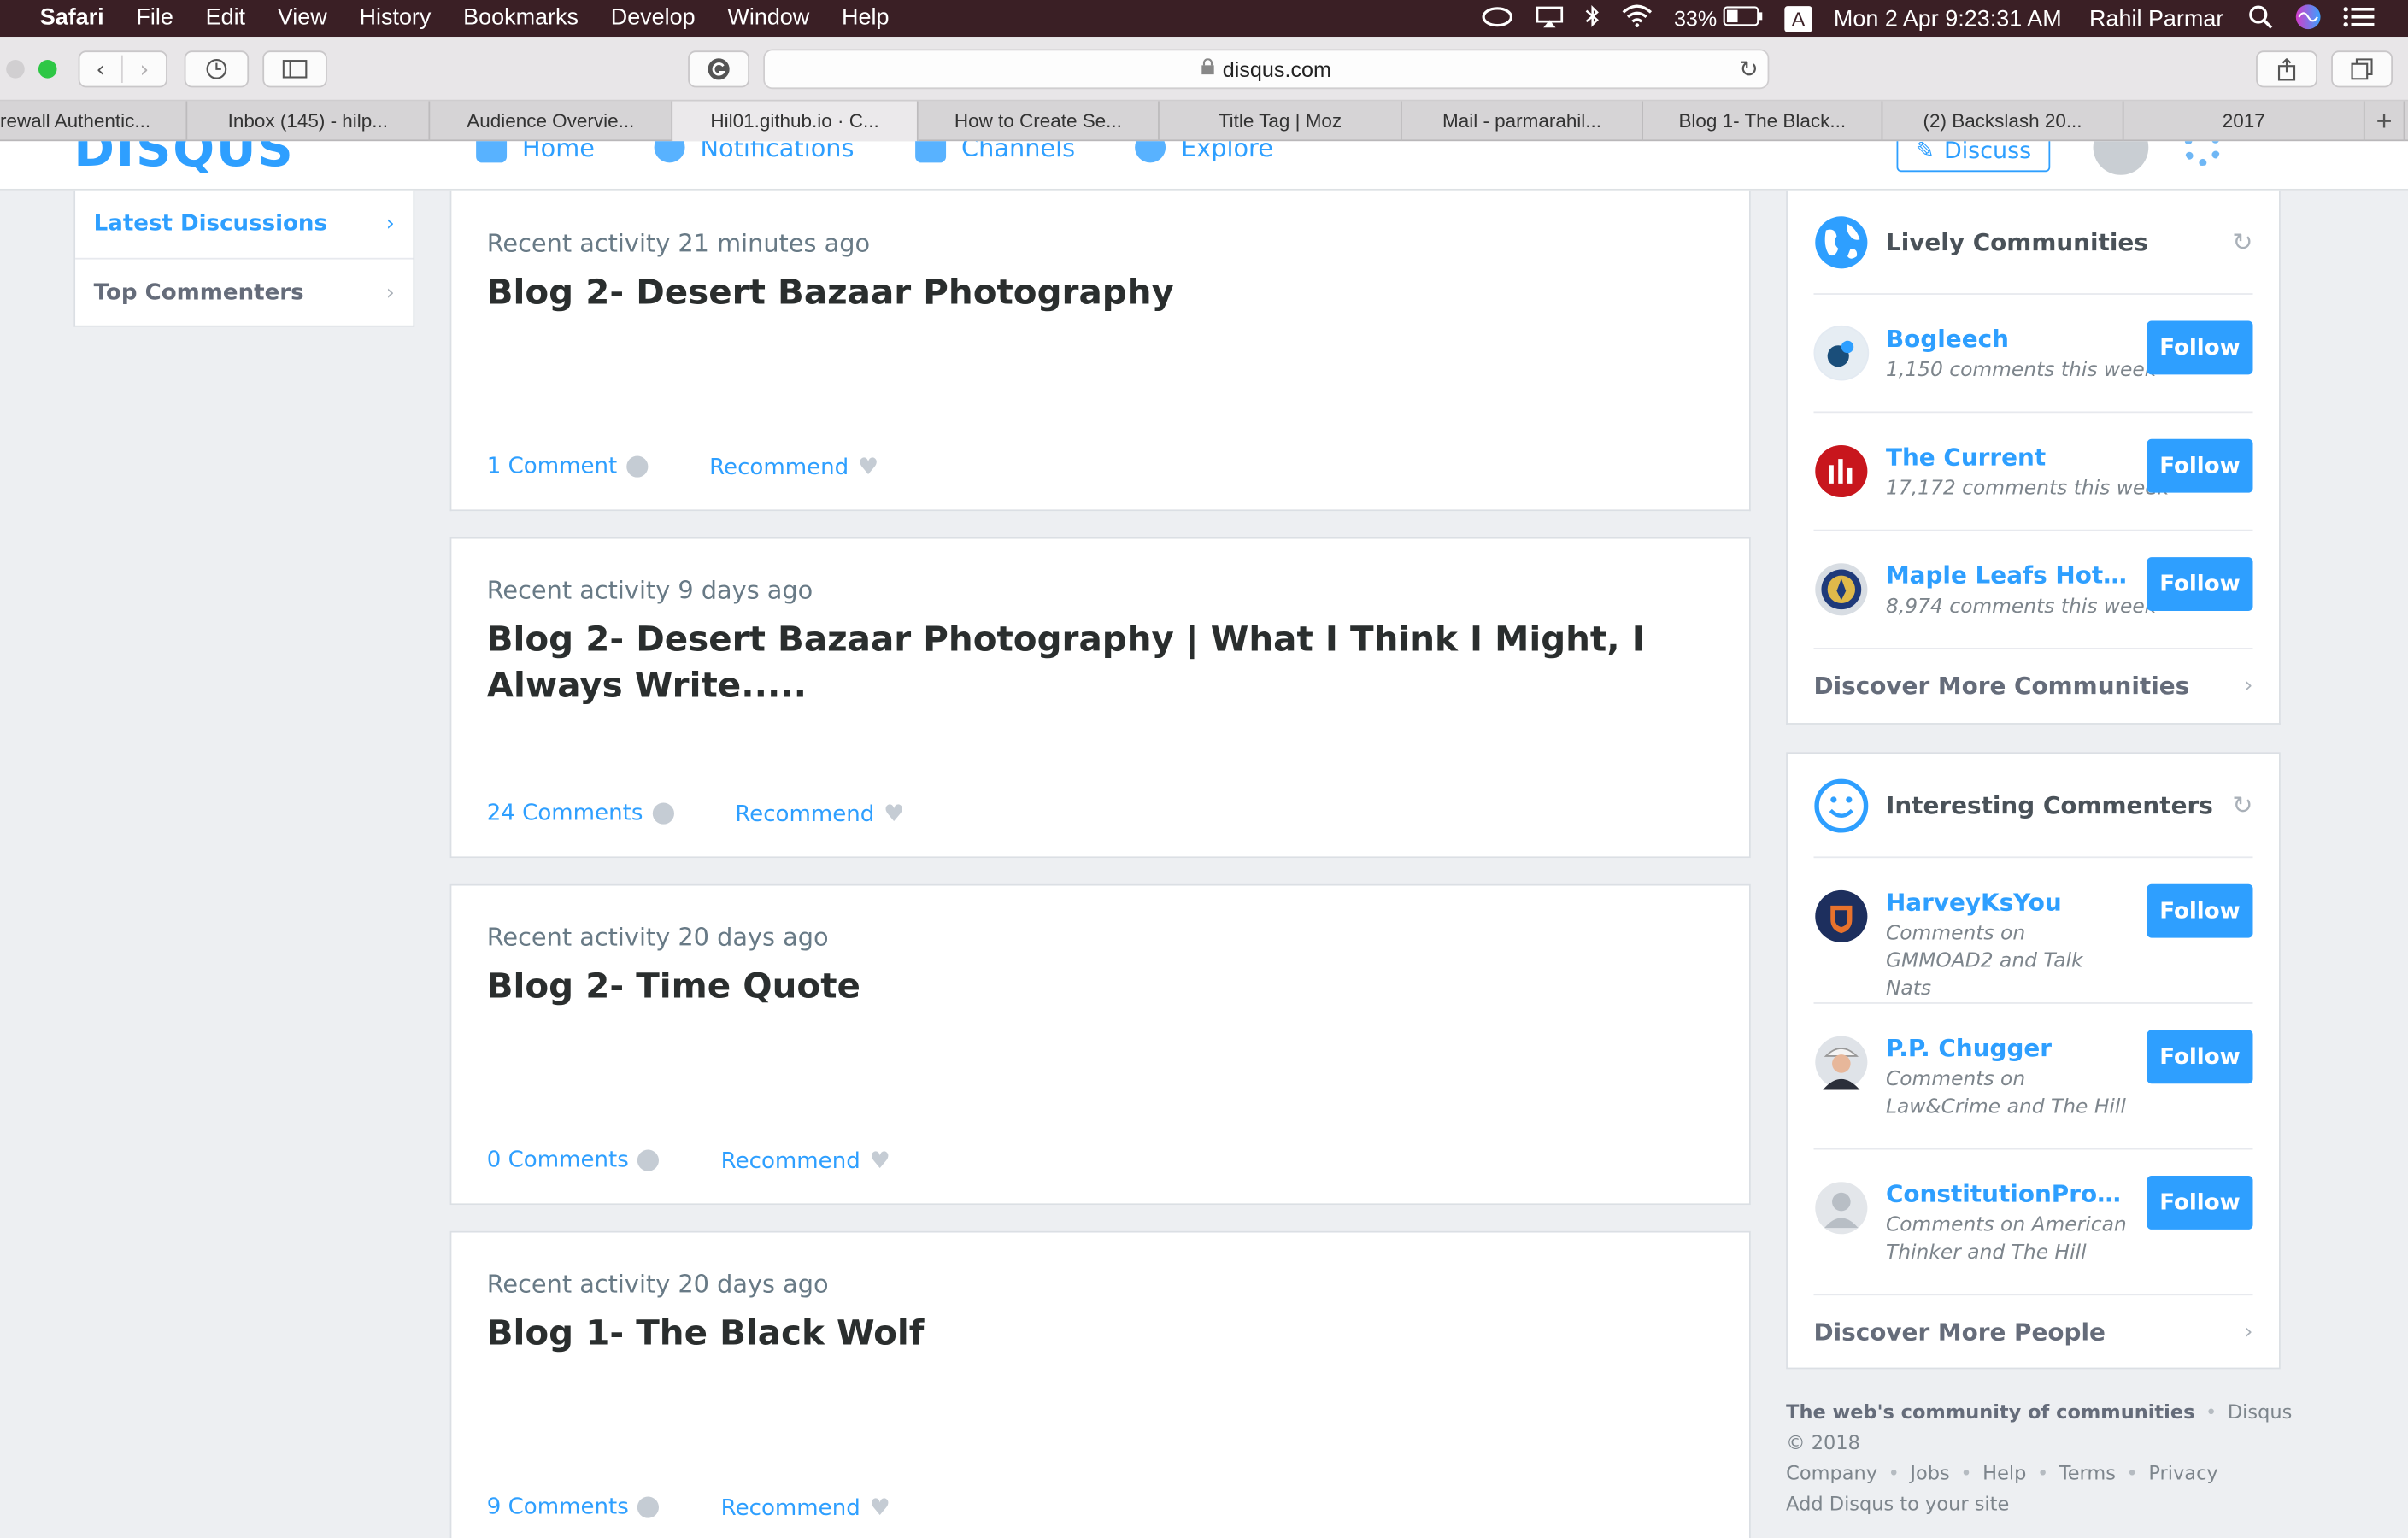  I want to click on discussion-title: Blog 2- Desert Bazaar Photography, so click(1070, 293).